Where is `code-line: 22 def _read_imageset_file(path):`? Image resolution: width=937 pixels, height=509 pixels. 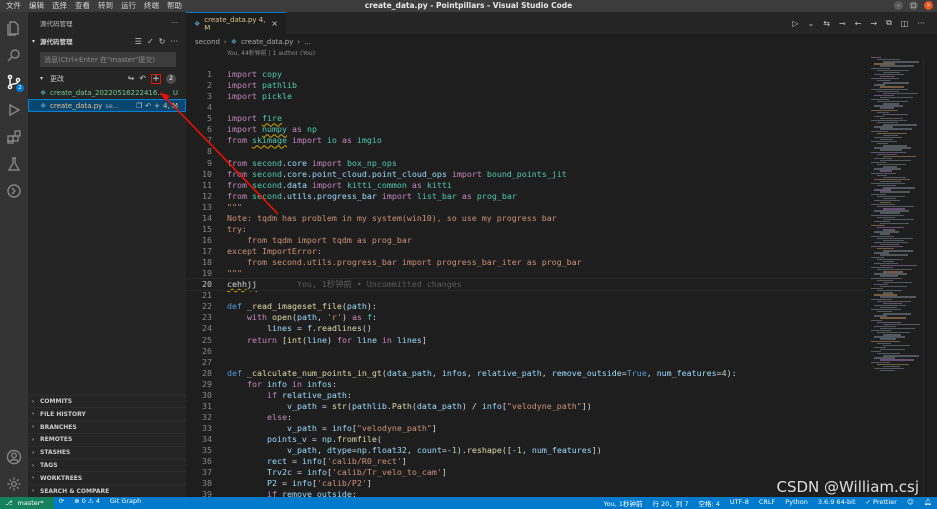 code-line: 22 def _read_imageset_file(path): is located at coordinates (526, 306).